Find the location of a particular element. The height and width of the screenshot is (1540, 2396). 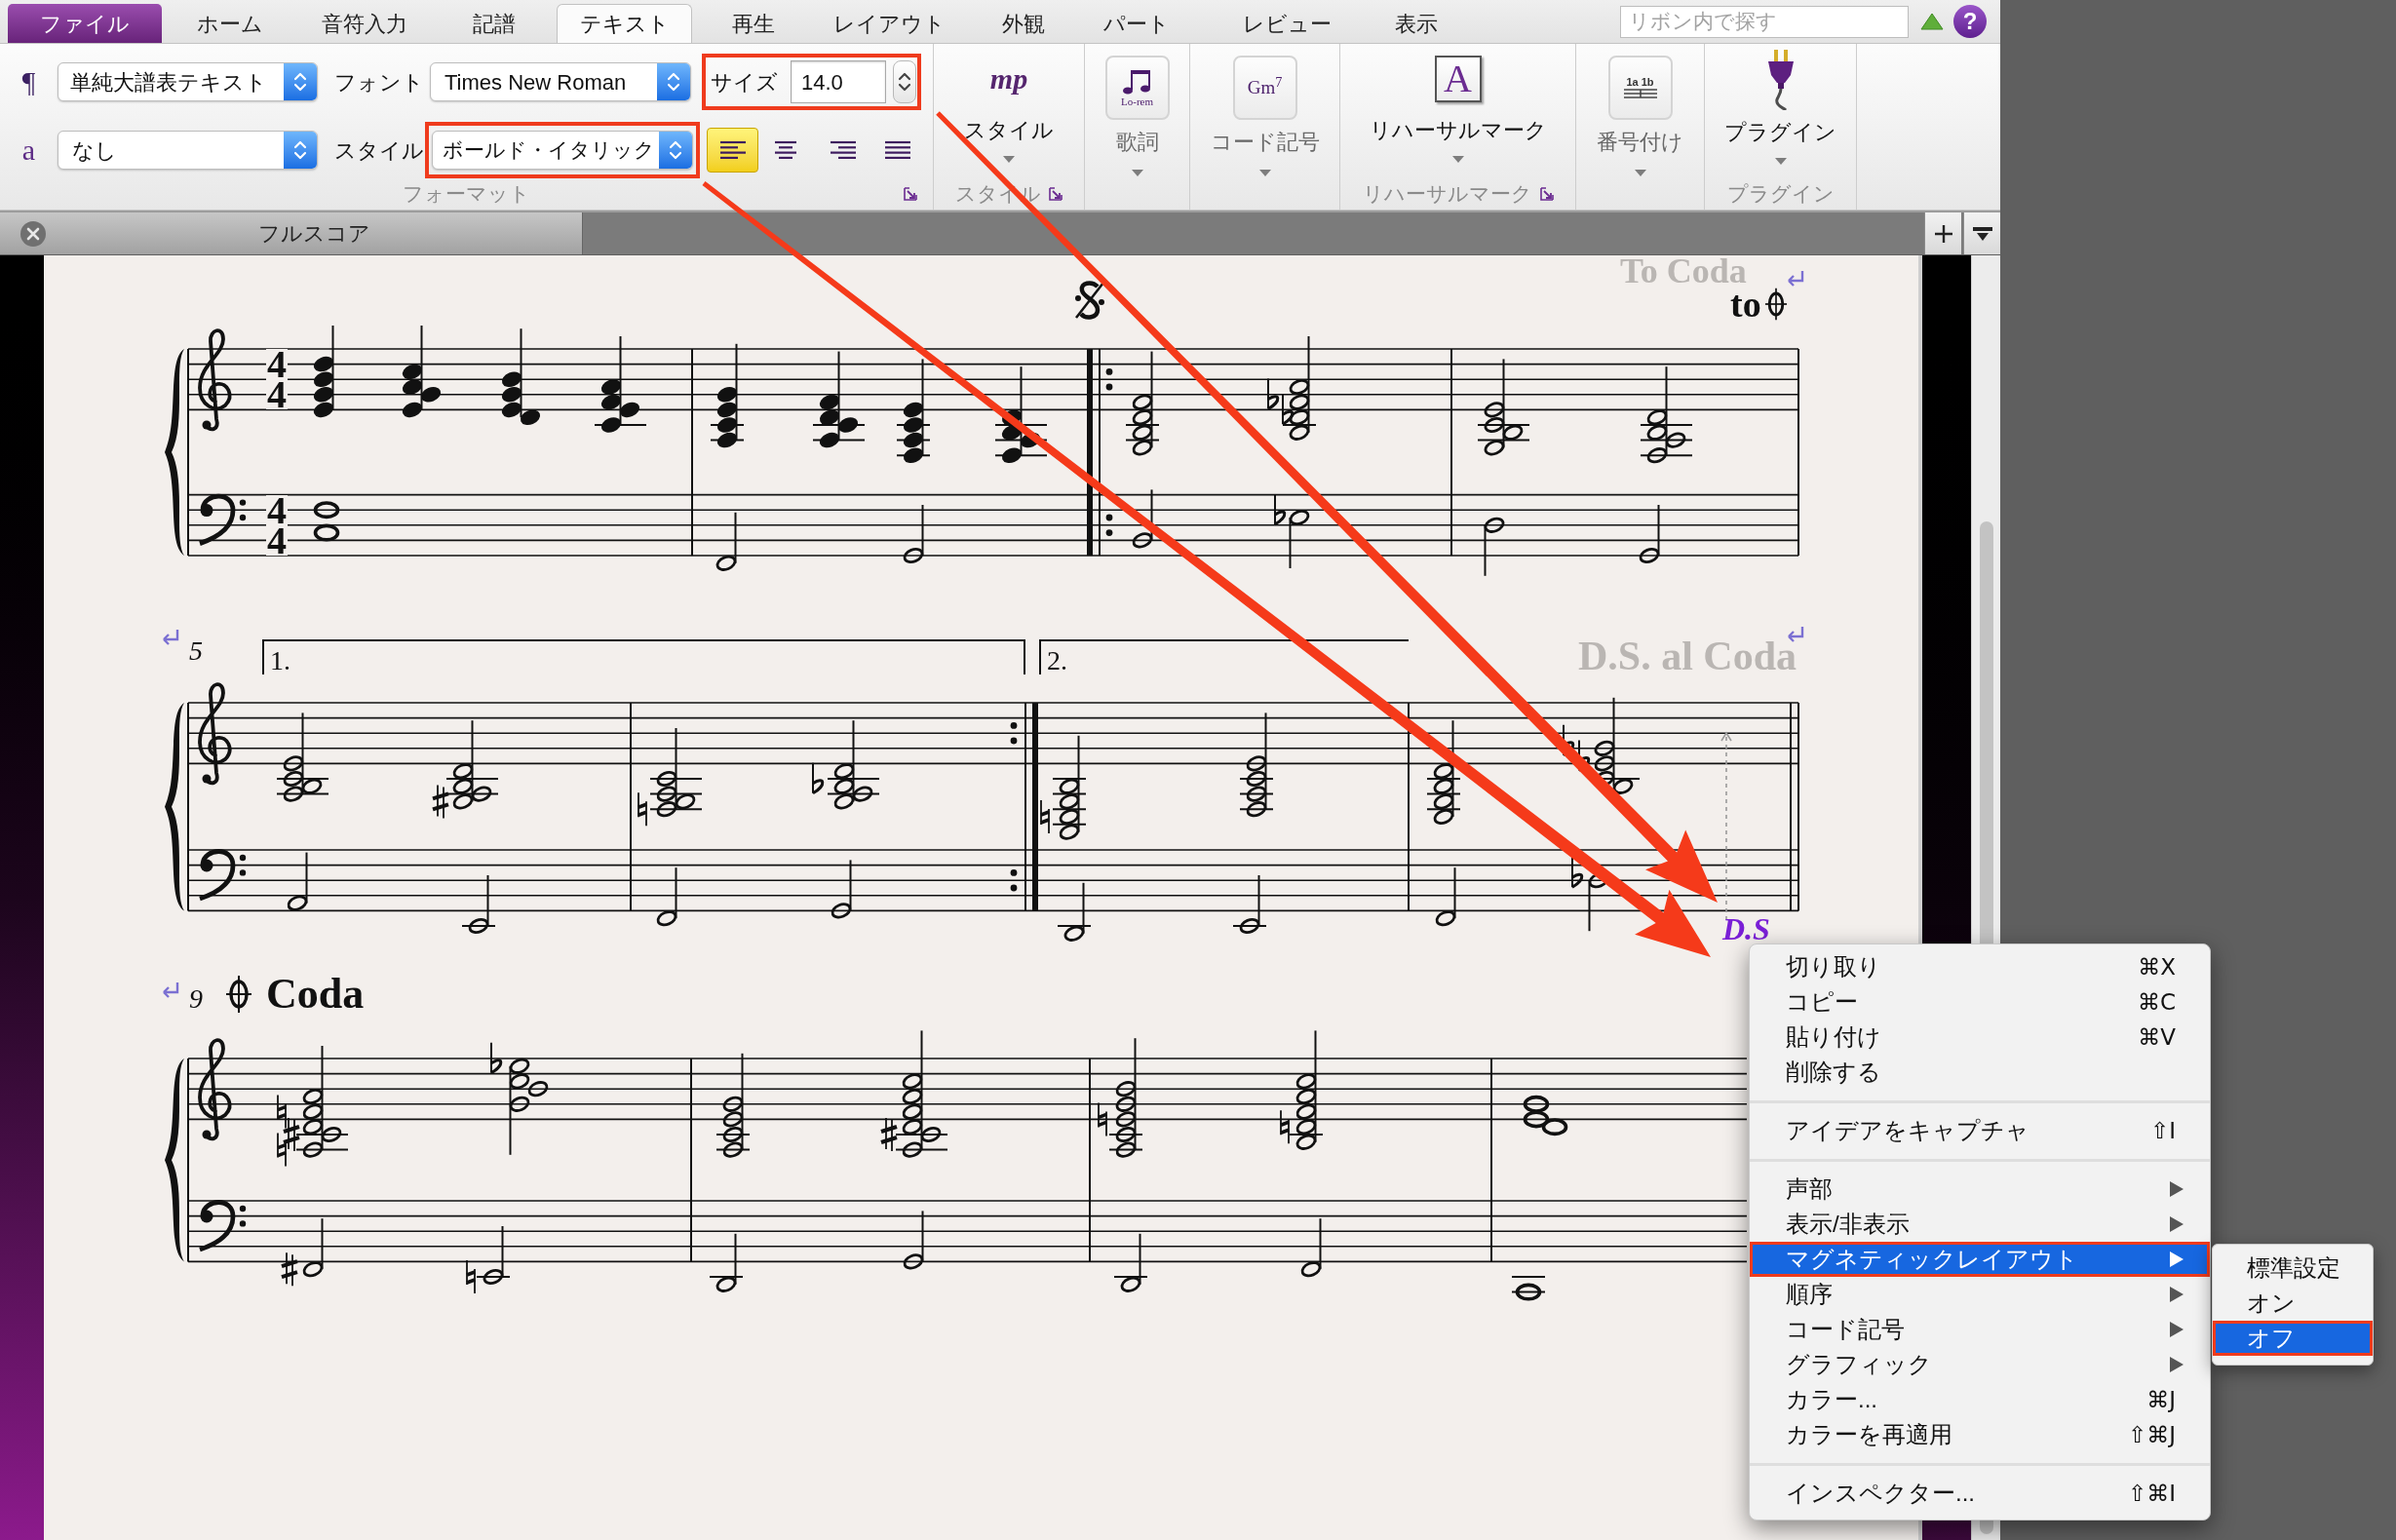

text-style-dropdown: ボールド・イタリック is located at coordinates (562, 150).